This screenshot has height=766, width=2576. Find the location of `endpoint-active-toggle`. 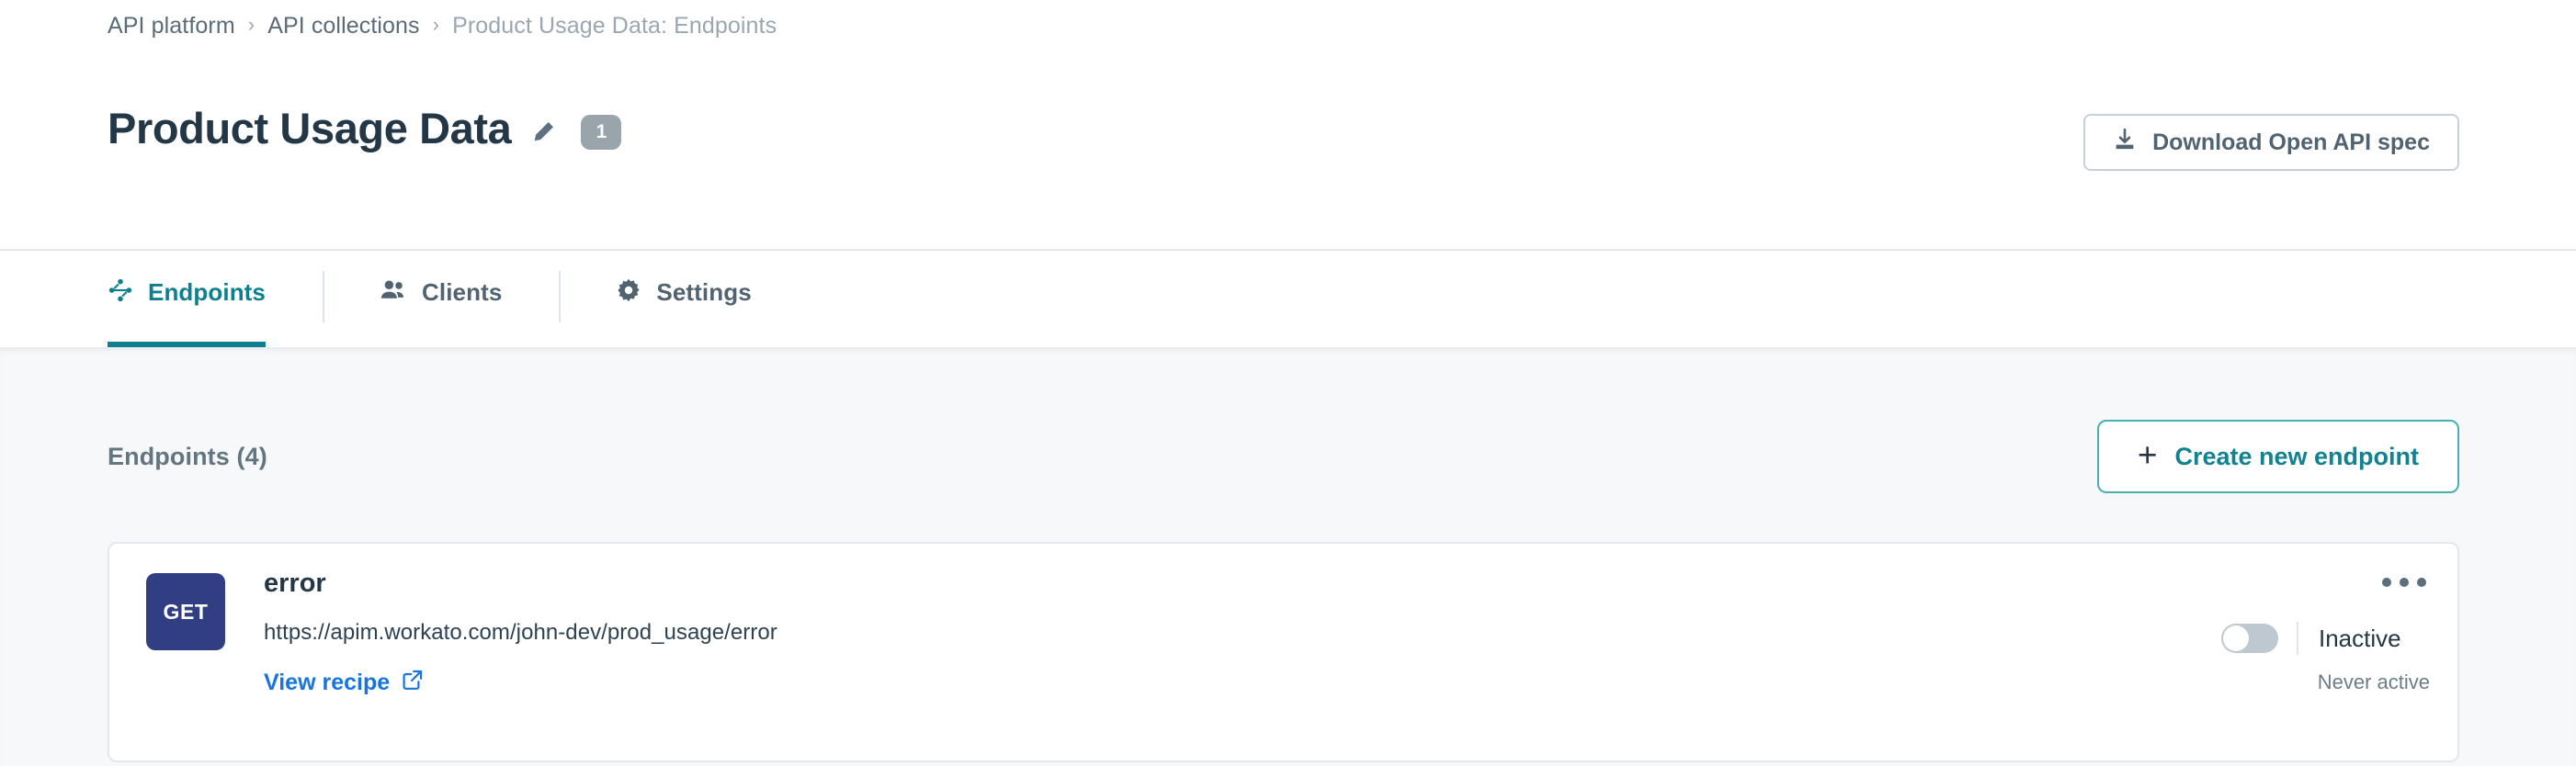

endpoint-active-toggle is located at coordinates (2249, 638).